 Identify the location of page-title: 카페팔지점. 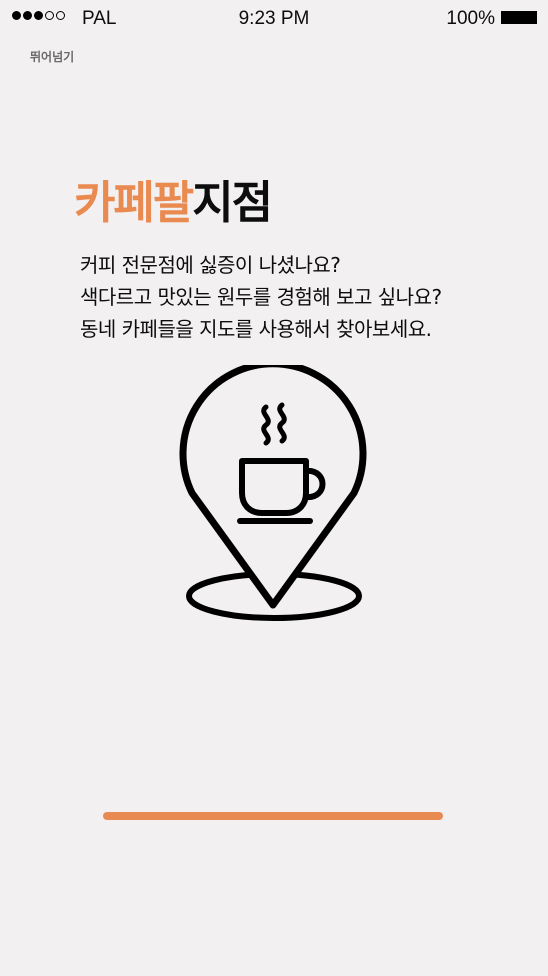
(173, 198).